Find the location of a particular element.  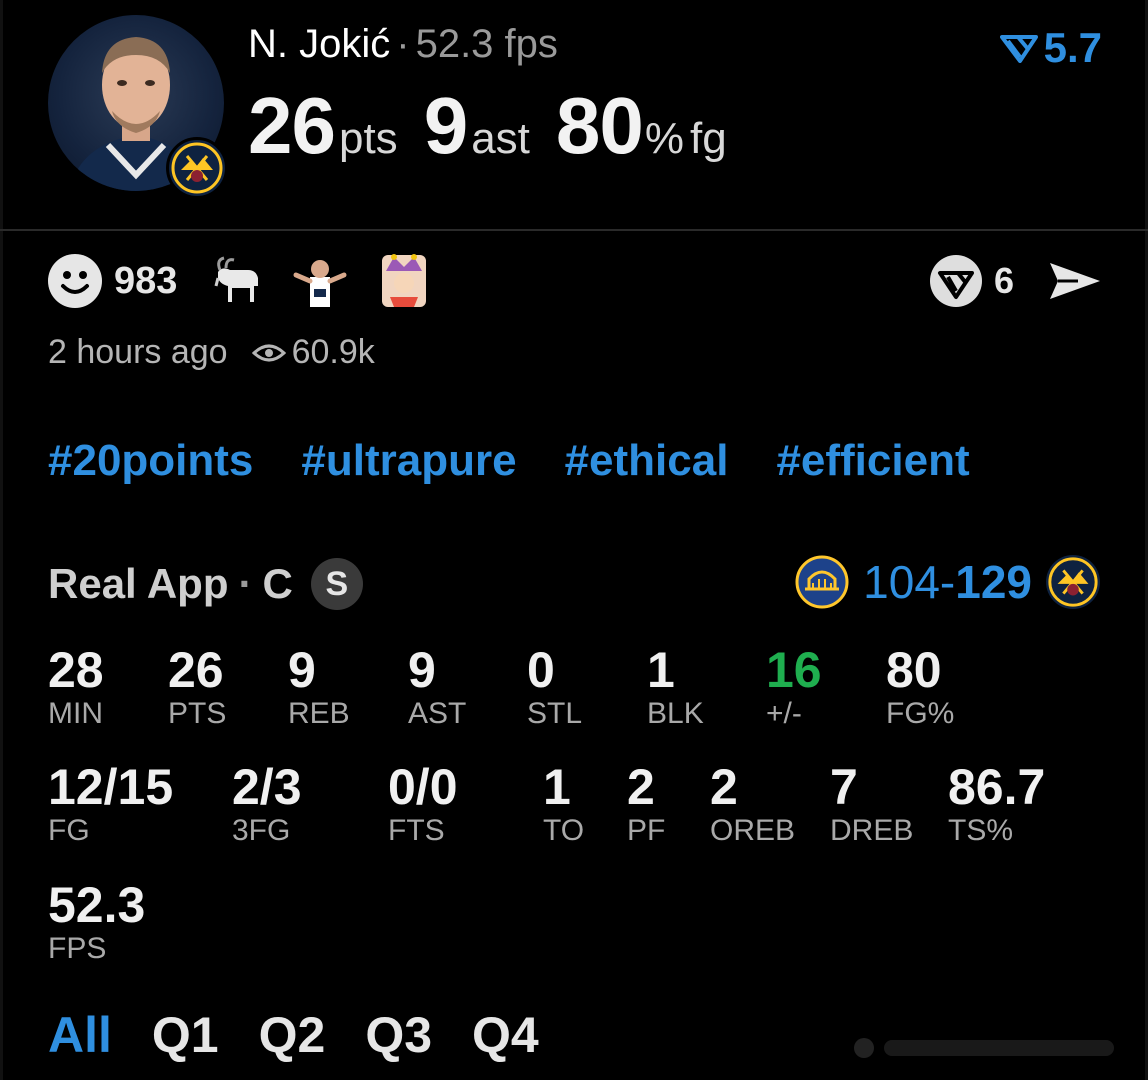

stat-label: BLK is located at coordinates (675, 713).